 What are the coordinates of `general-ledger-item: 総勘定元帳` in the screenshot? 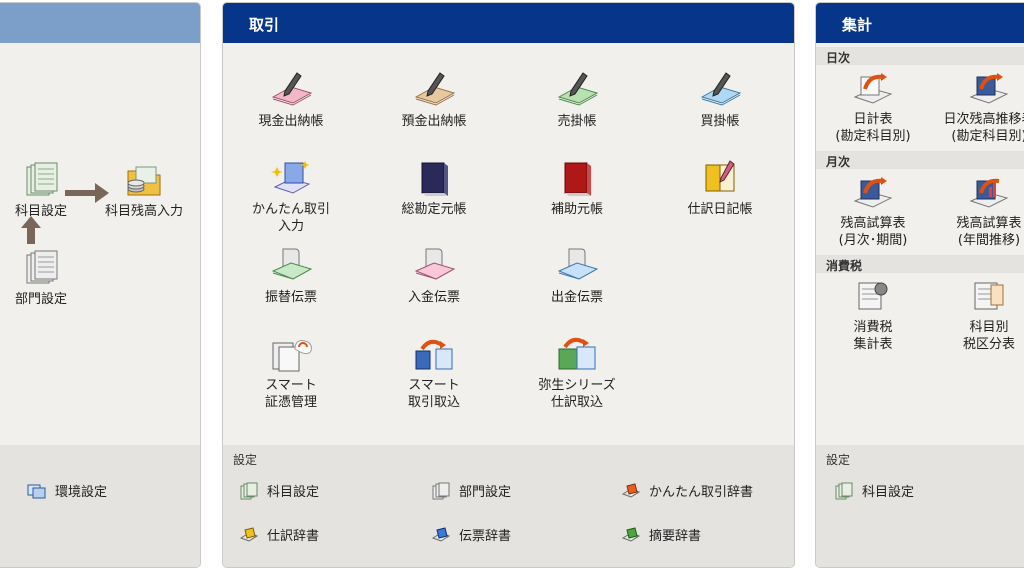 It's located at (434, 188).